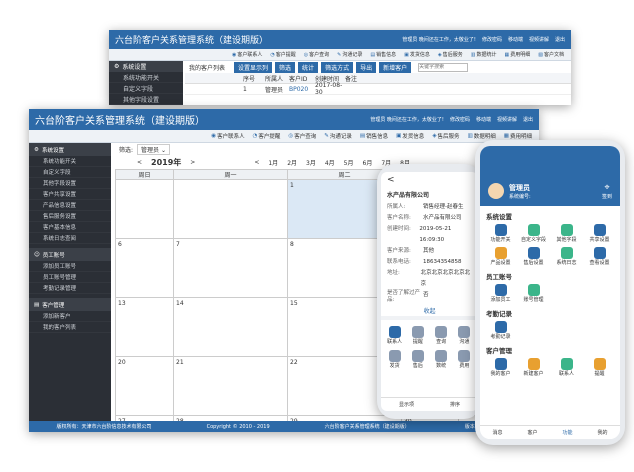  I want to click on sidebar-item: 系统功能开关, so click(70, 161).